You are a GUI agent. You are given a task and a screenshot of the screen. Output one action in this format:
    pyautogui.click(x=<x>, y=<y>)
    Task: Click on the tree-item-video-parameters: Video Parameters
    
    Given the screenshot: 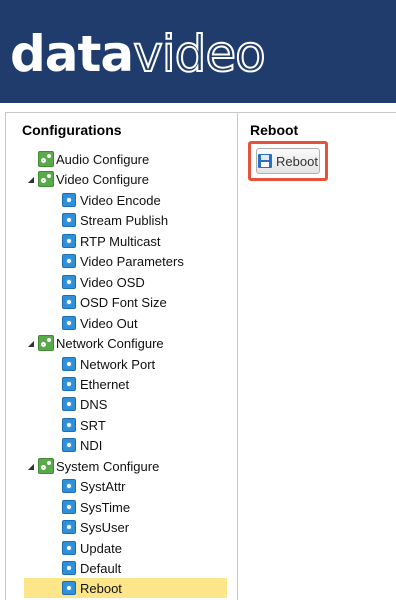 What is the action you would take?
    pyautogui.click(x=123, y=261)
    